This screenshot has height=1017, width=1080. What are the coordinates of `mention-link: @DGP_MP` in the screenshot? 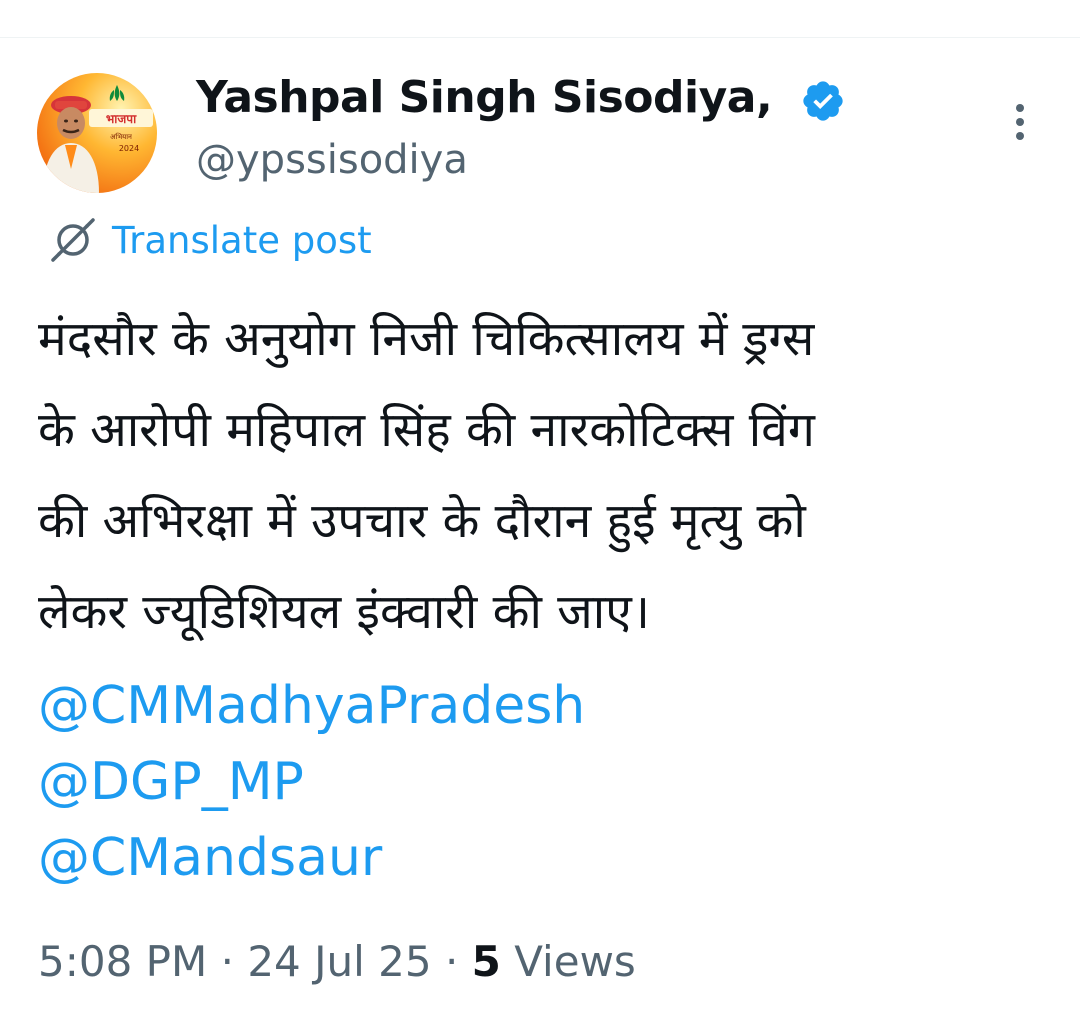 It's located at (311, 782).